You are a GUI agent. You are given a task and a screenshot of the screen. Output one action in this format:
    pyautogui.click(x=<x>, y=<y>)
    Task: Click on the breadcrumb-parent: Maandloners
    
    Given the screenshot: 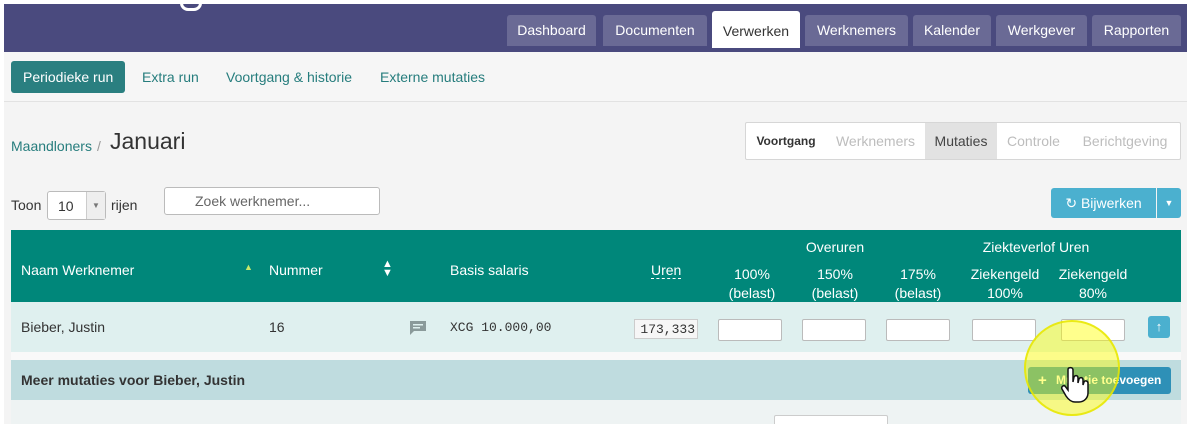 What is the action you would take?
    pyautogui.click(x=51, y=146)
    